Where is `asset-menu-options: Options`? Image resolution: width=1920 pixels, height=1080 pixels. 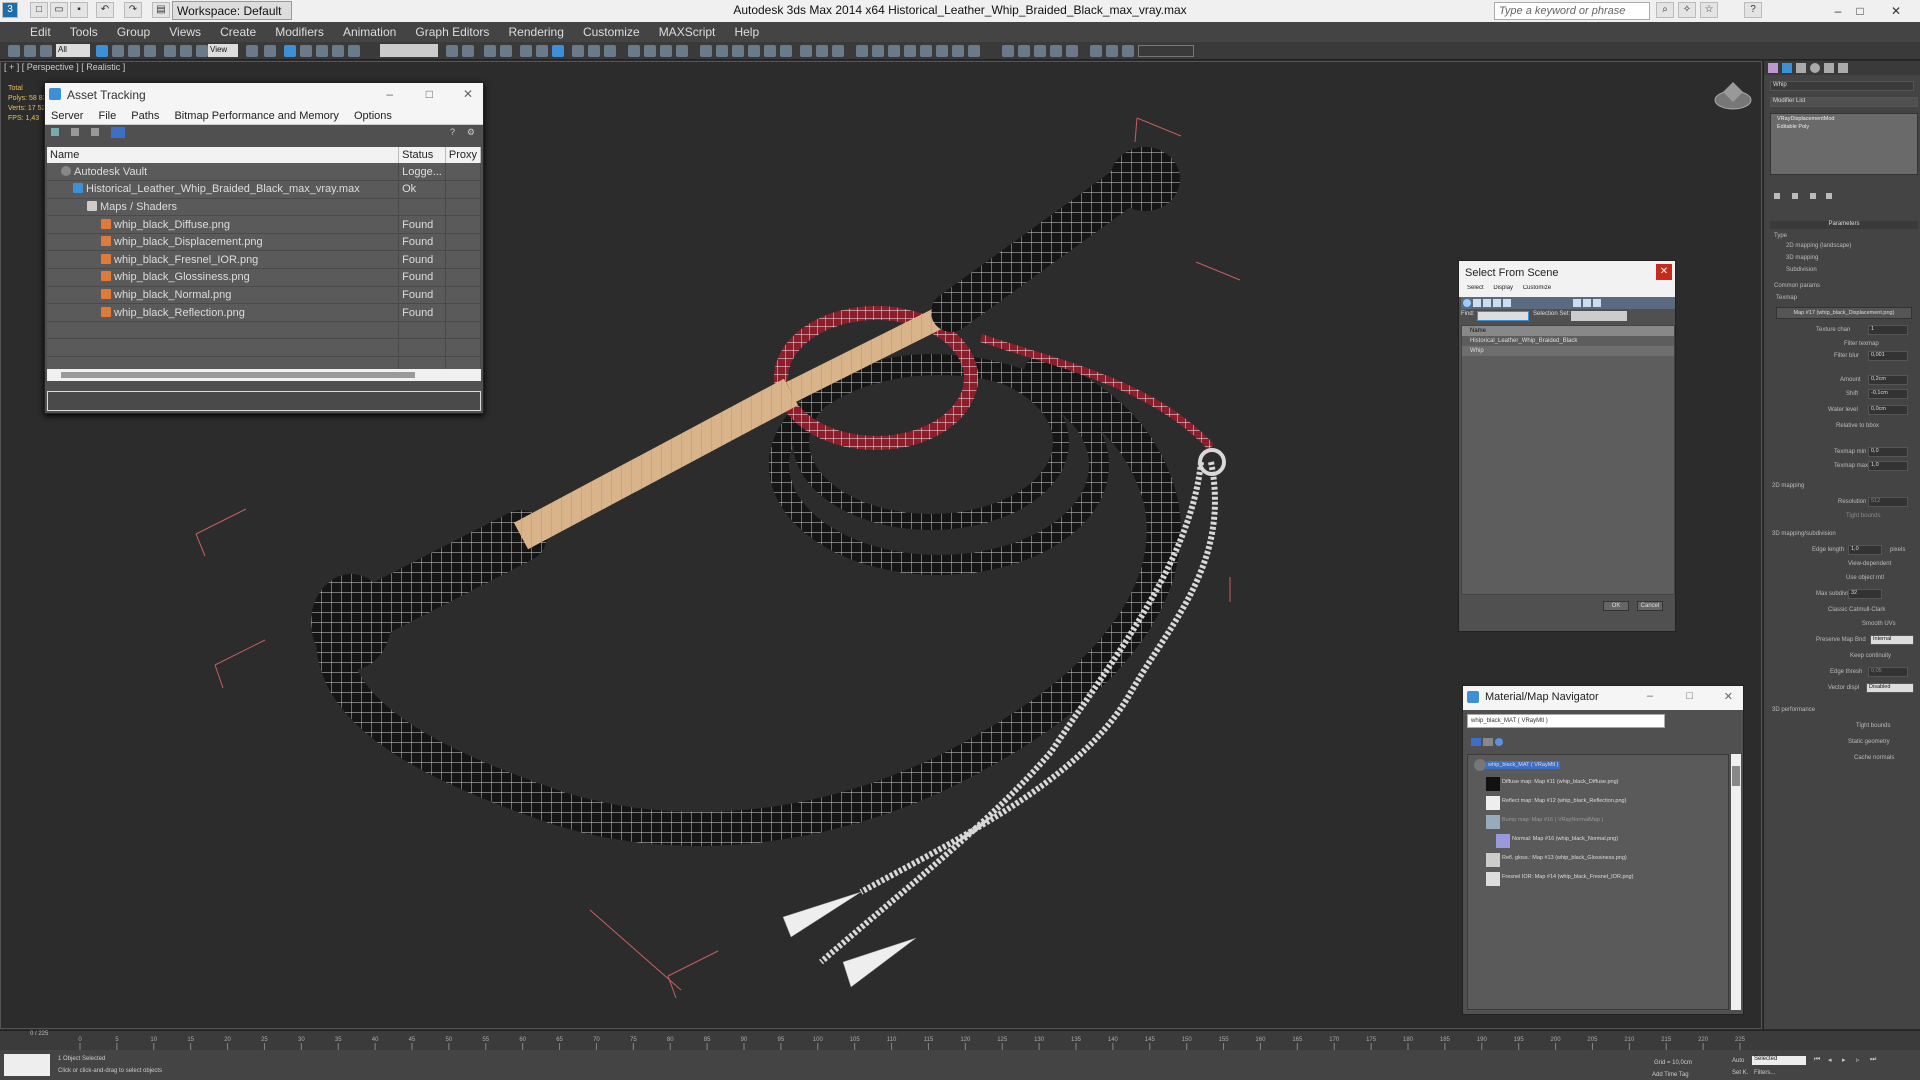
asset-menu-options: Options is located at coordinates (373, 116).